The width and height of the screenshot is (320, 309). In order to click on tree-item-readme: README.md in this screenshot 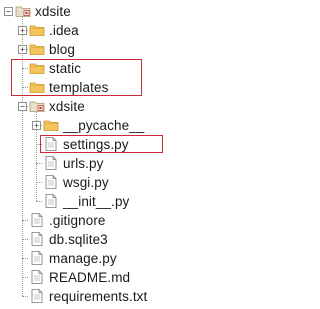, I will do `click(79, 277)`.